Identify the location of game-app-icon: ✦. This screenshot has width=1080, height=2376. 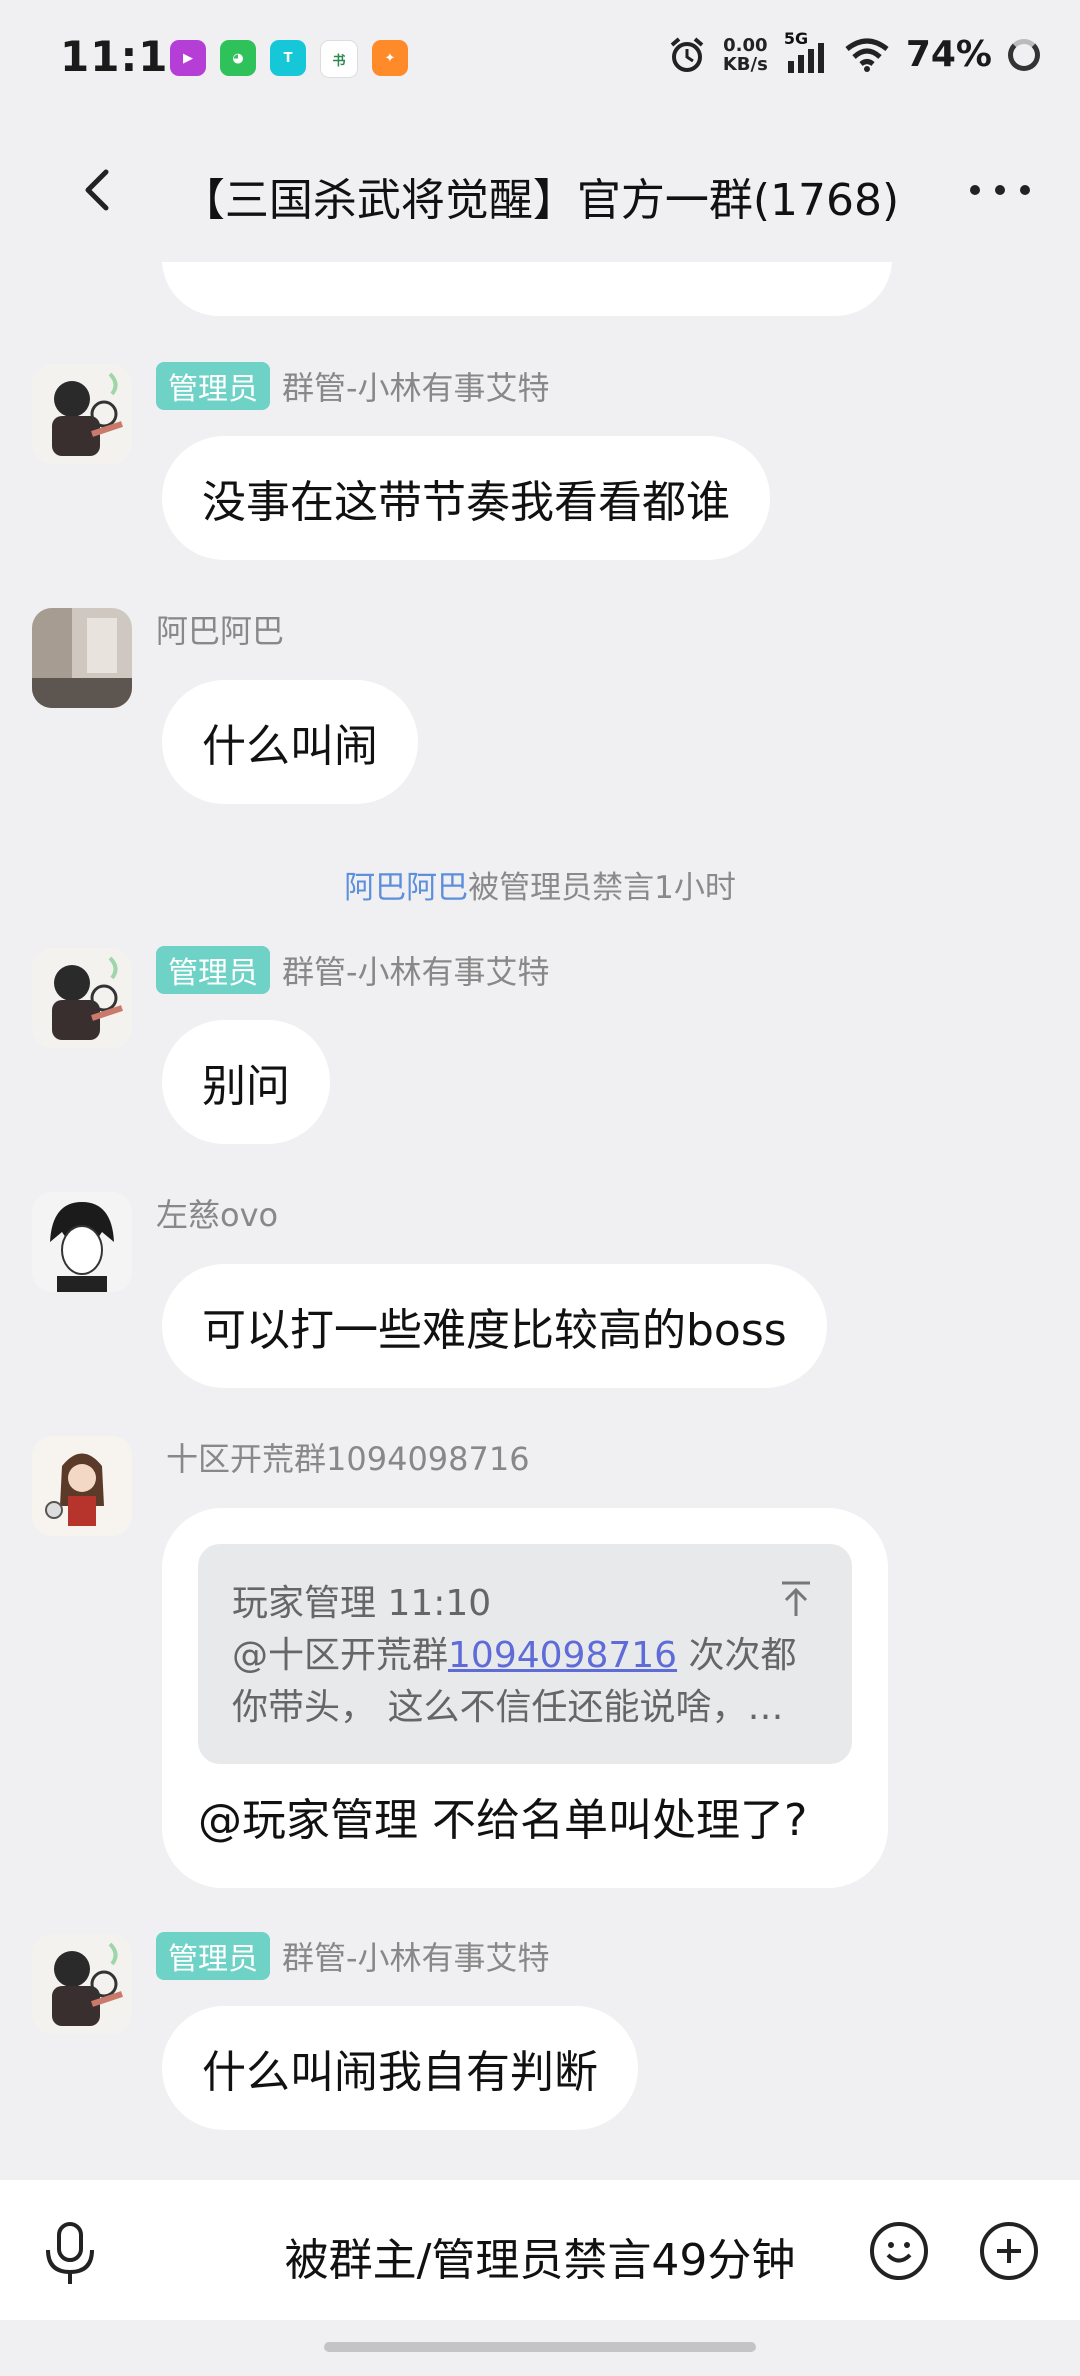
(390, 58).